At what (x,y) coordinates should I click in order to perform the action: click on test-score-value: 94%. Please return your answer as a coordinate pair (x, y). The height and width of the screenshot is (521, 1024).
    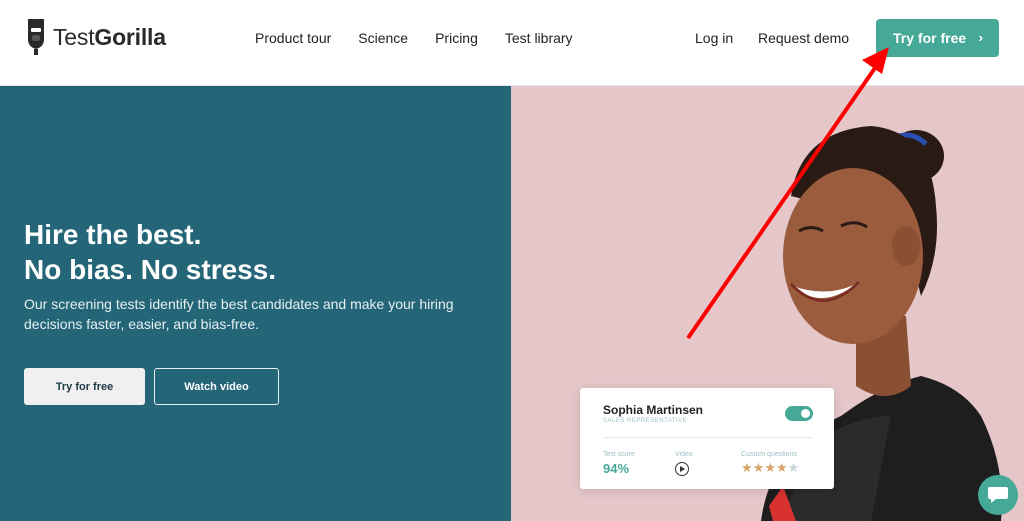
    Looking at the image, I should click on (616, 468).